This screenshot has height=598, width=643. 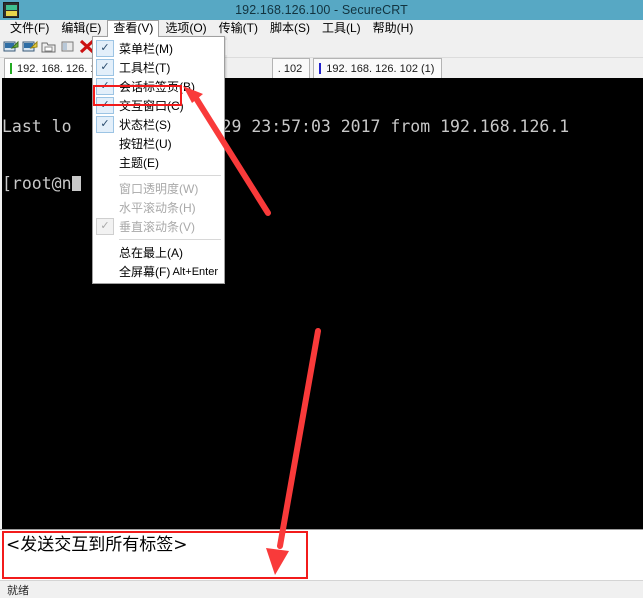 What do you see at coordinates (29, 28) in the screenshot?
I see `menu-file: 文件(F)` at bounding box center [29, 28].